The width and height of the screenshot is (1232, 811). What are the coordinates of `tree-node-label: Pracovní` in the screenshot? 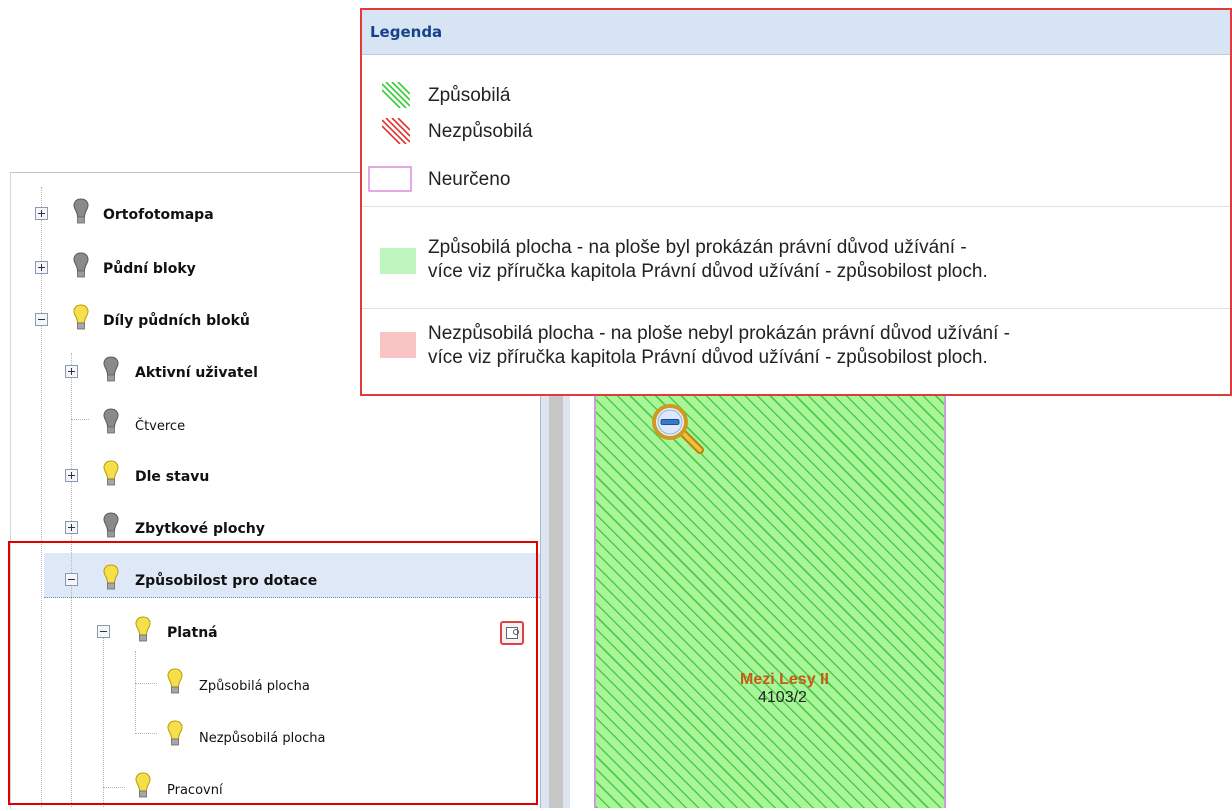 It's located at (195, 790).